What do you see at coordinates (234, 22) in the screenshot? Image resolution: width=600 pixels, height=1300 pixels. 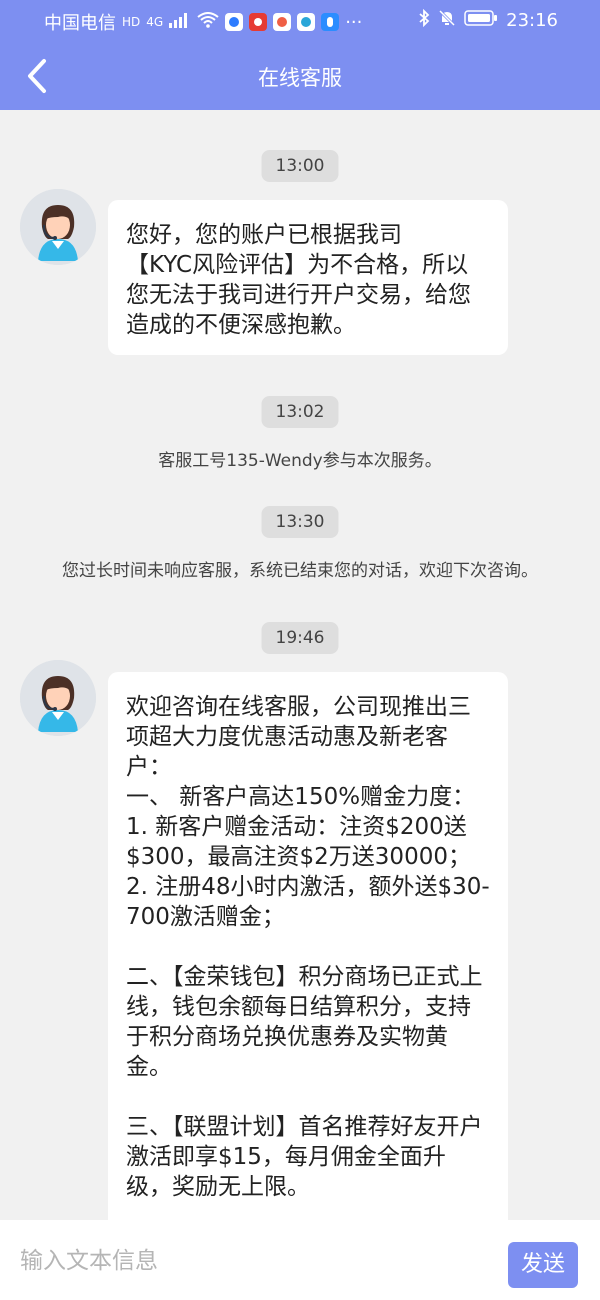 I see `shield-icon` at bounding box center [234, 22].